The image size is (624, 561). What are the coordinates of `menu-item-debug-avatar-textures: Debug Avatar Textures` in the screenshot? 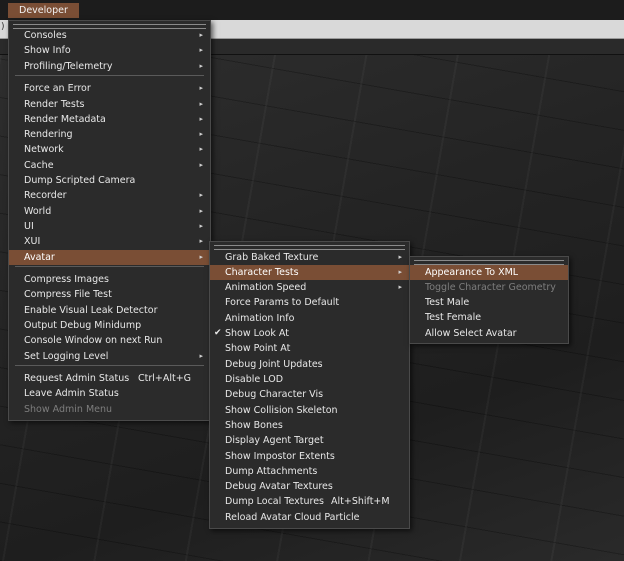 It's located at (309, 486).